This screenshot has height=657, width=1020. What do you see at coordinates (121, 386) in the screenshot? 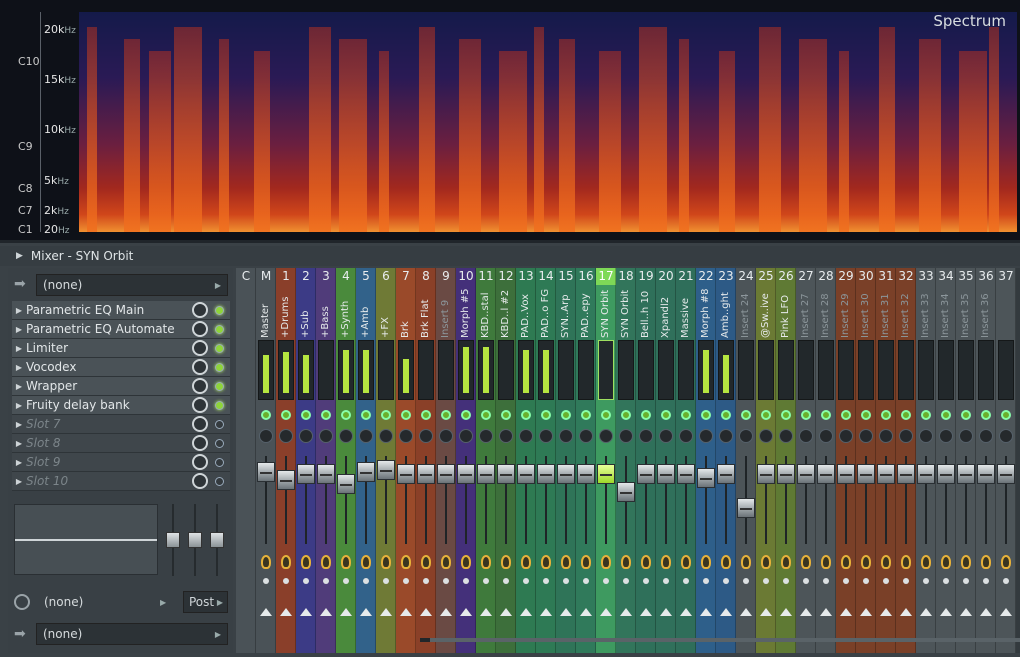
I see `effect-slot: ▶ Wrapper` at bounding box center [121, 386].